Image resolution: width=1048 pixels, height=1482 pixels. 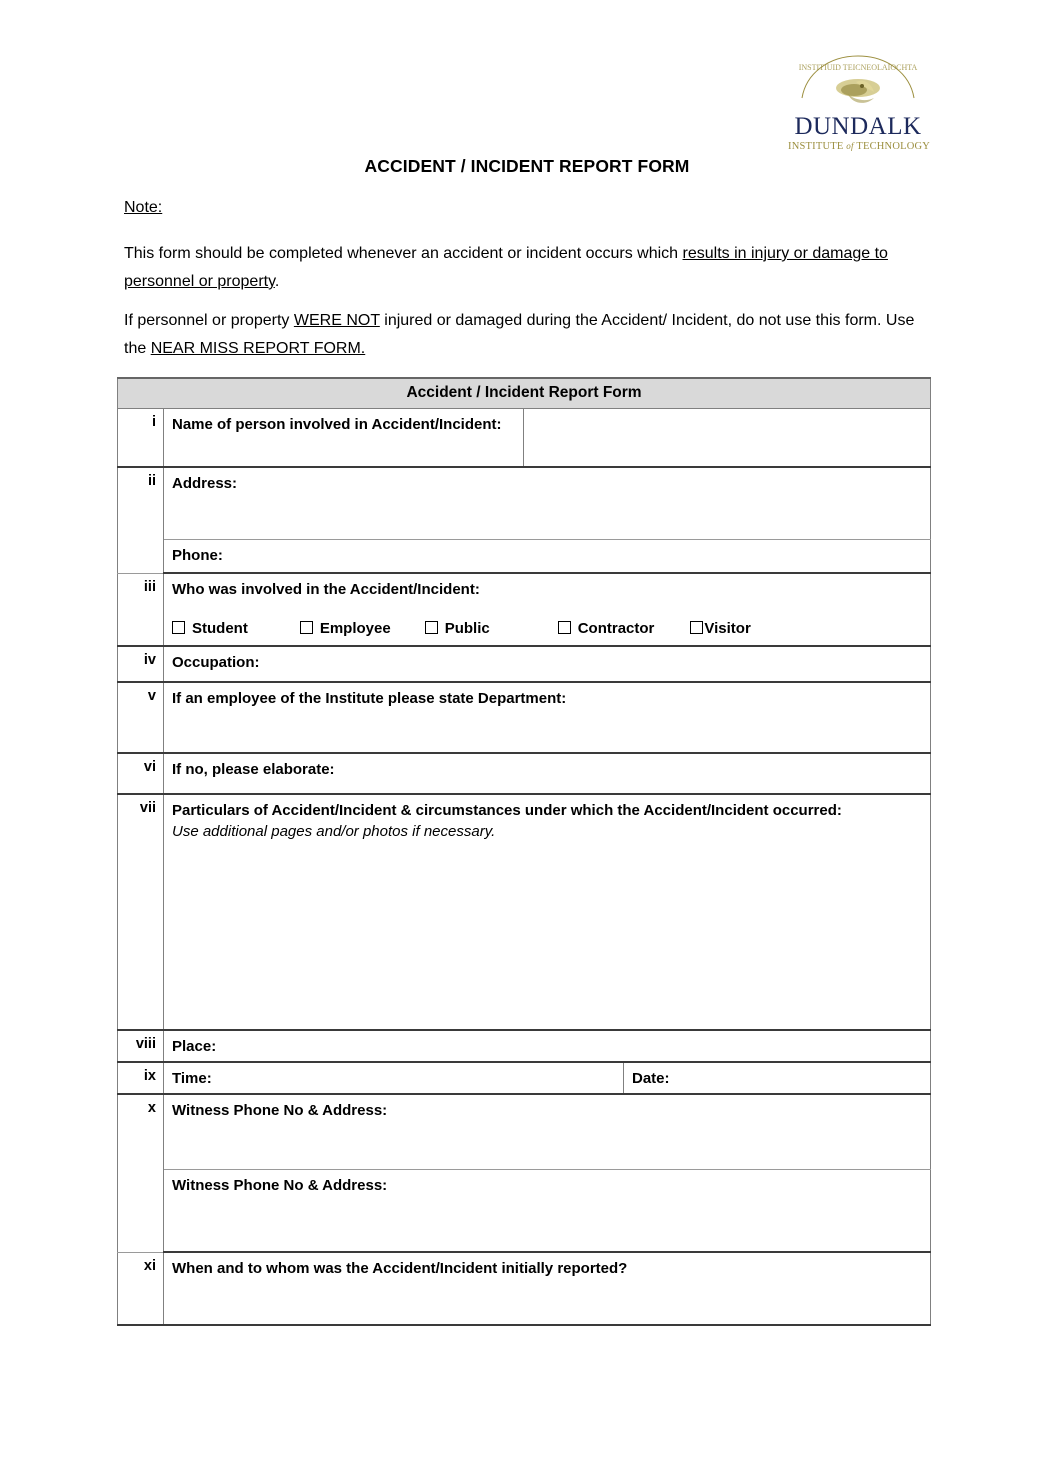 I want to click on row-numeral-ix: ix, so click(x=140, y=1078).